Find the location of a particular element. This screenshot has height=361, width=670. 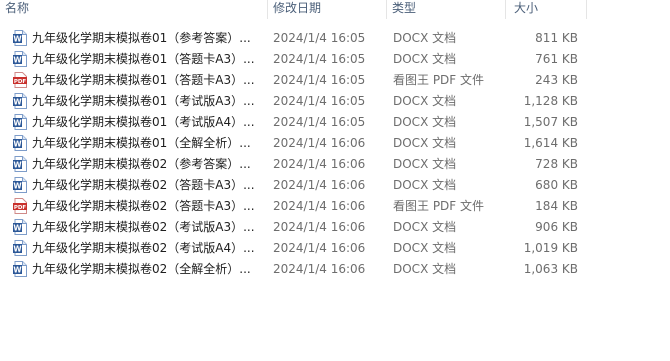

file-size: 1,507 KB is located at coordinates (550, 122).